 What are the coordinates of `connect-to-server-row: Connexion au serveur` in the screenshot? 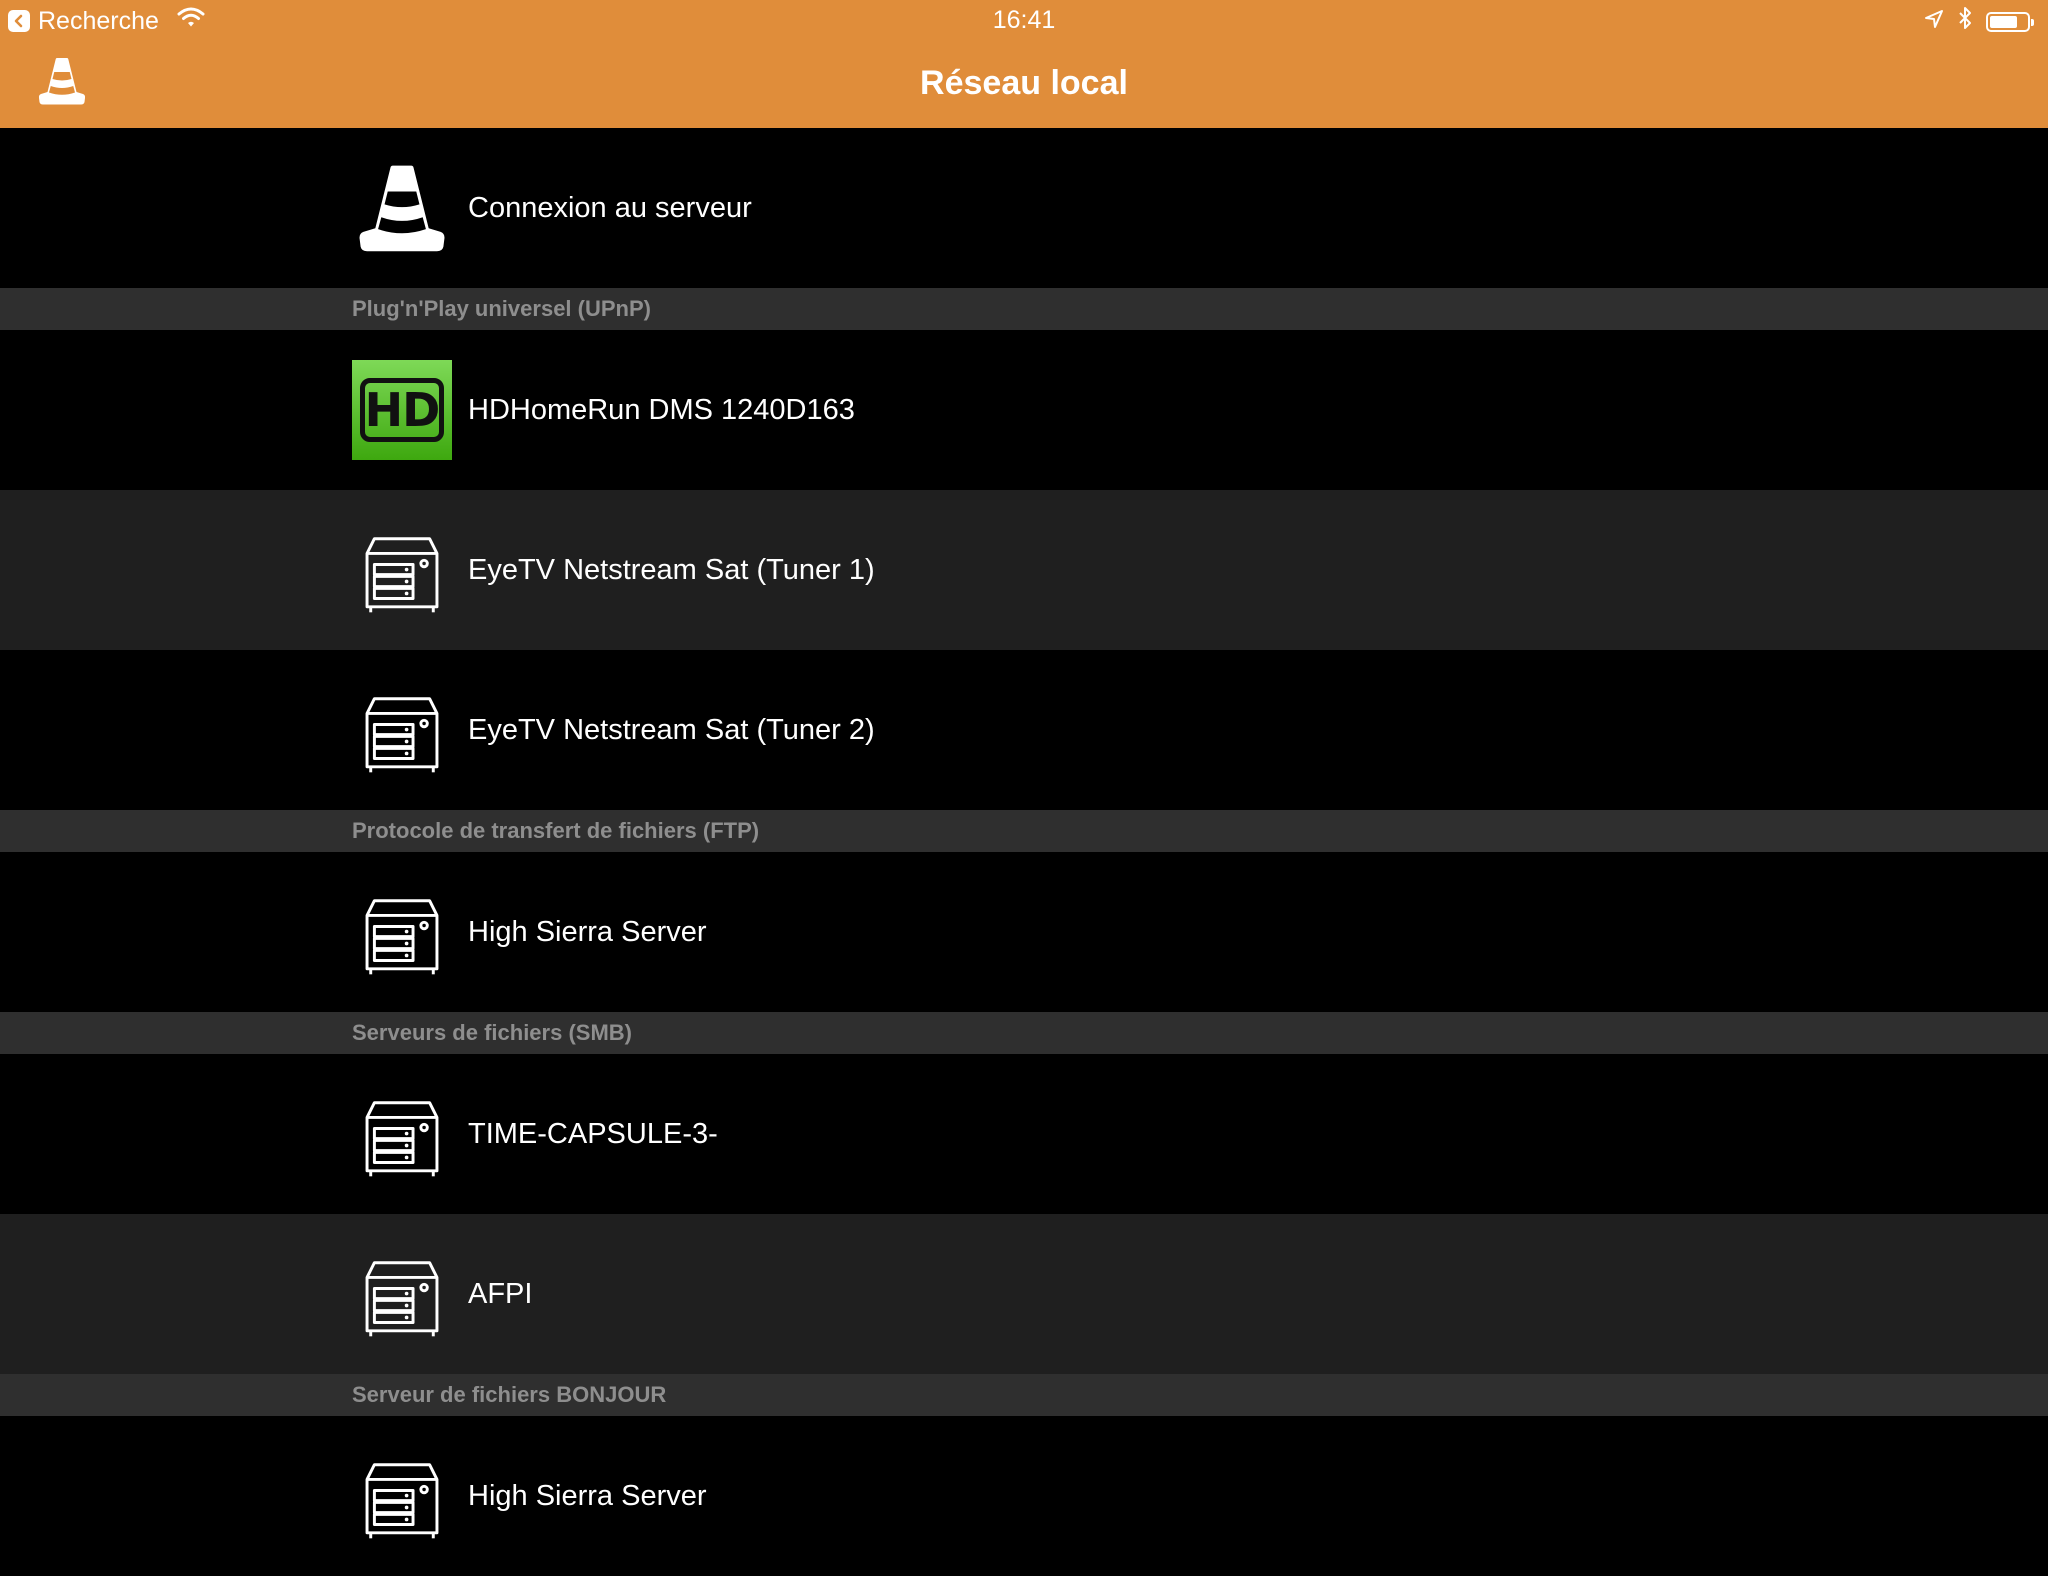 It's located at (1024, 208).